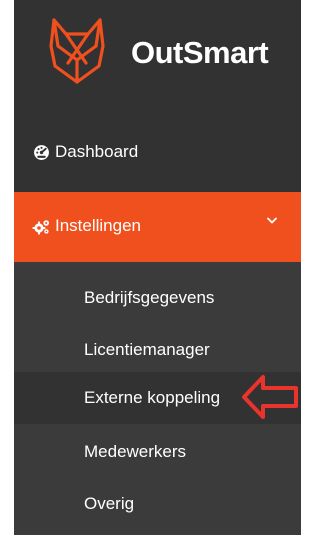  Describe the element at coordinates (157, 152) in the screenshot. I see `nav-item-dashboard: Dashboard` at that location.